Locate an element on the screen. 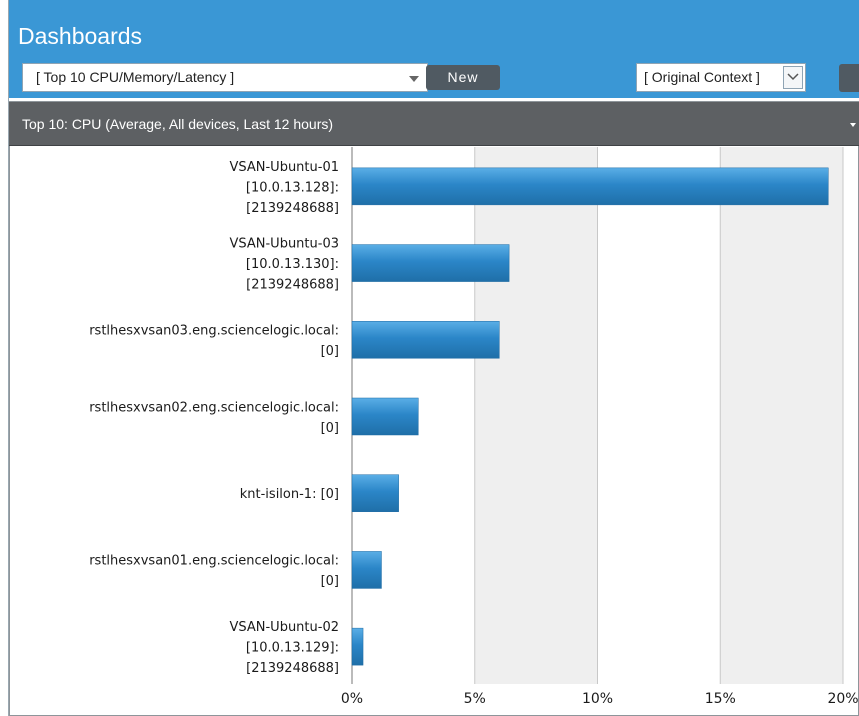 Image resolution: width=859 pixels, height=716 pixels. x-tick-label: 15% is located at coordinates (720, 699).